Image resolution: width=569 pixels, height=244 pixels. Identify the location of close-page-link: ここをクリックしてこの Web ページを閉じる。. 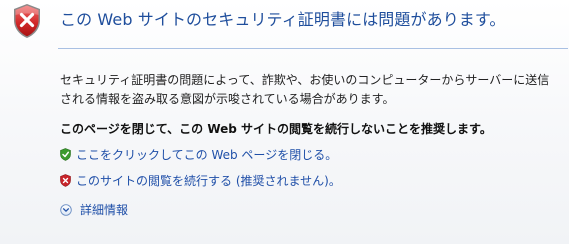
(198, 154).